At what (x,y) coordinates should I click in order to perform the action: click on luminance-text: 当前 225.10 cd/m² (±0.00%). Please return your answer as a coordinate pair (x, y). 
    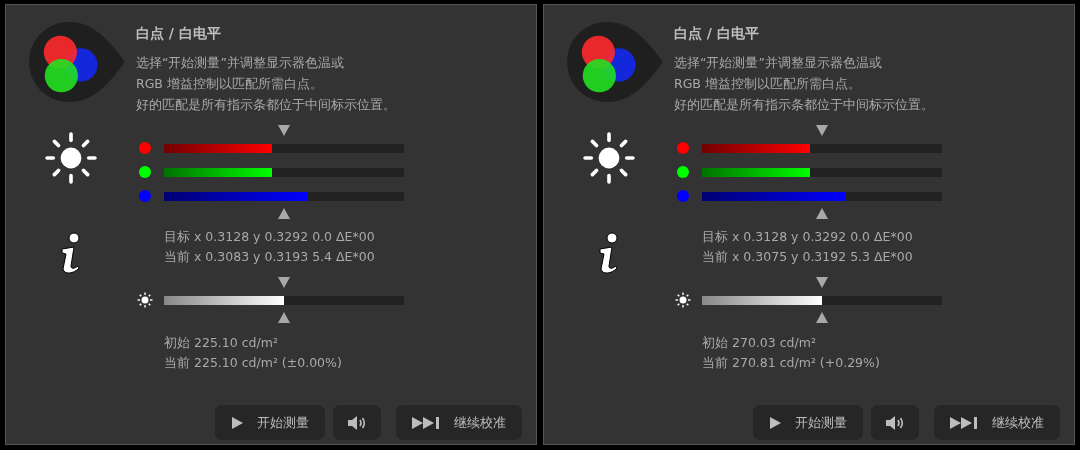
    Looking at the image, I should click on (253, 363).